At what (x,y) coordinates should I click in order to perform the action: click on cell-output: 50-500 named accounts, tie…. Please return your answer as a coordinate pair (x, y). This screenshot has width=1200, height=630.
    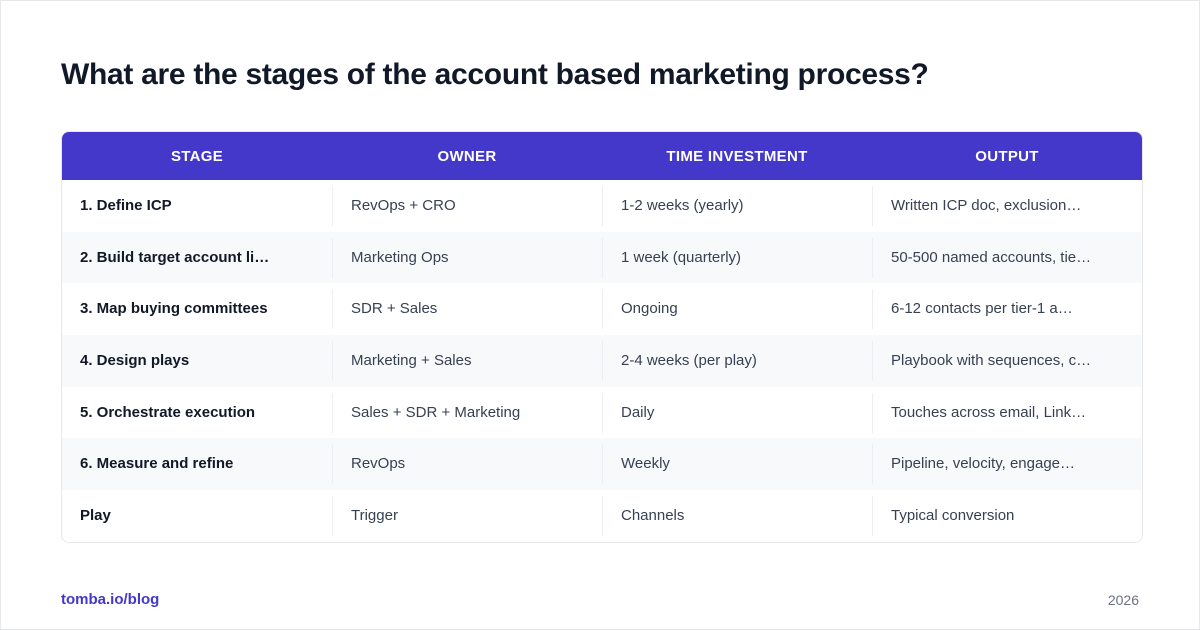
    Looking at the image, I should click on (1007, 257).